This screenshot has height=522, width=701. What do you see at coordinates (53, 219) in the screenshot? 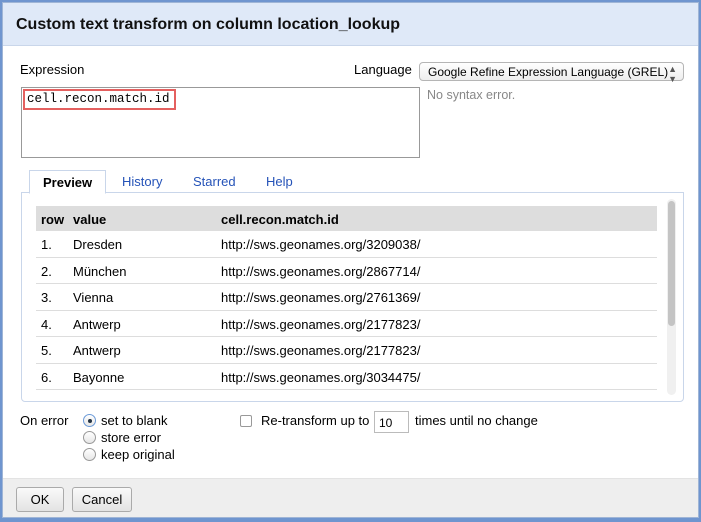
I see `header-row: row` at bounding box center [53, 219].